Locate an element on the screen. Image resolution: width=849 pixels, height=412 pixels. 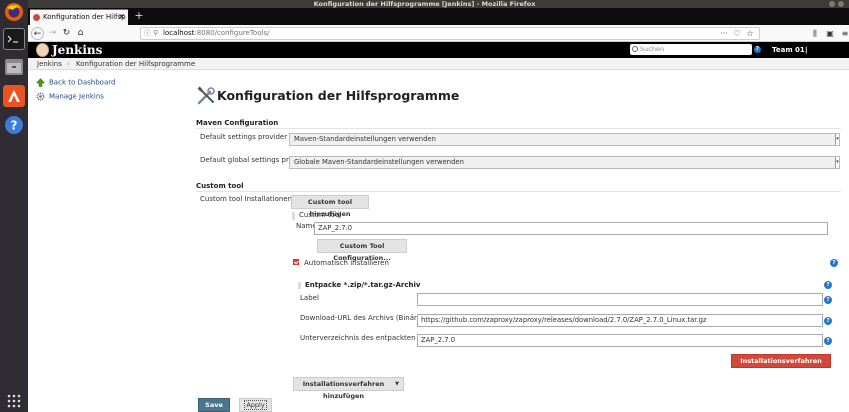
section-custom-tool: Custom tool is located at coordinates (518, 187).